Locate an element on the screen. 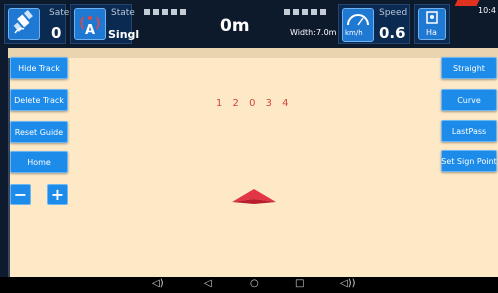 This screenshot has width=498, height=293. home-icon: ○ is located at coordinates (254, 283).